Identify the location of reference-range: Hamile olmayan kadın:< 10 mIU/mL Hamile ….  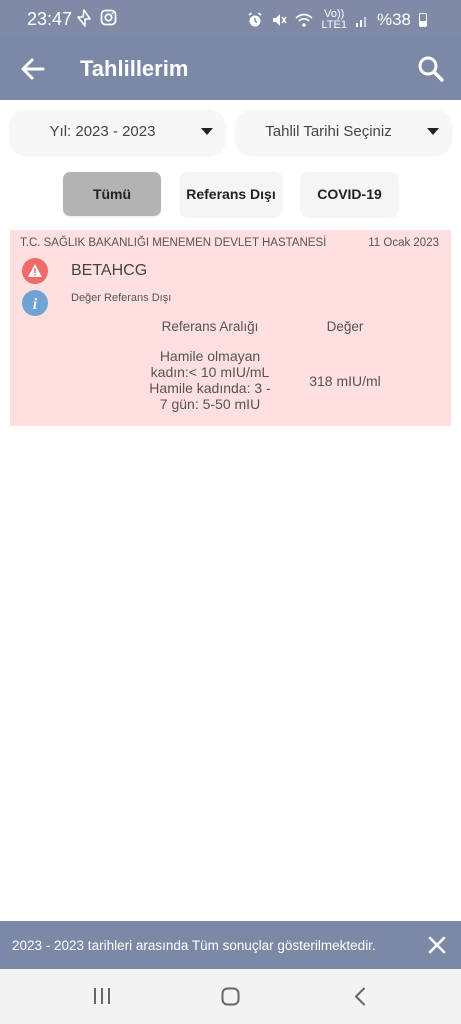
(210, 380).